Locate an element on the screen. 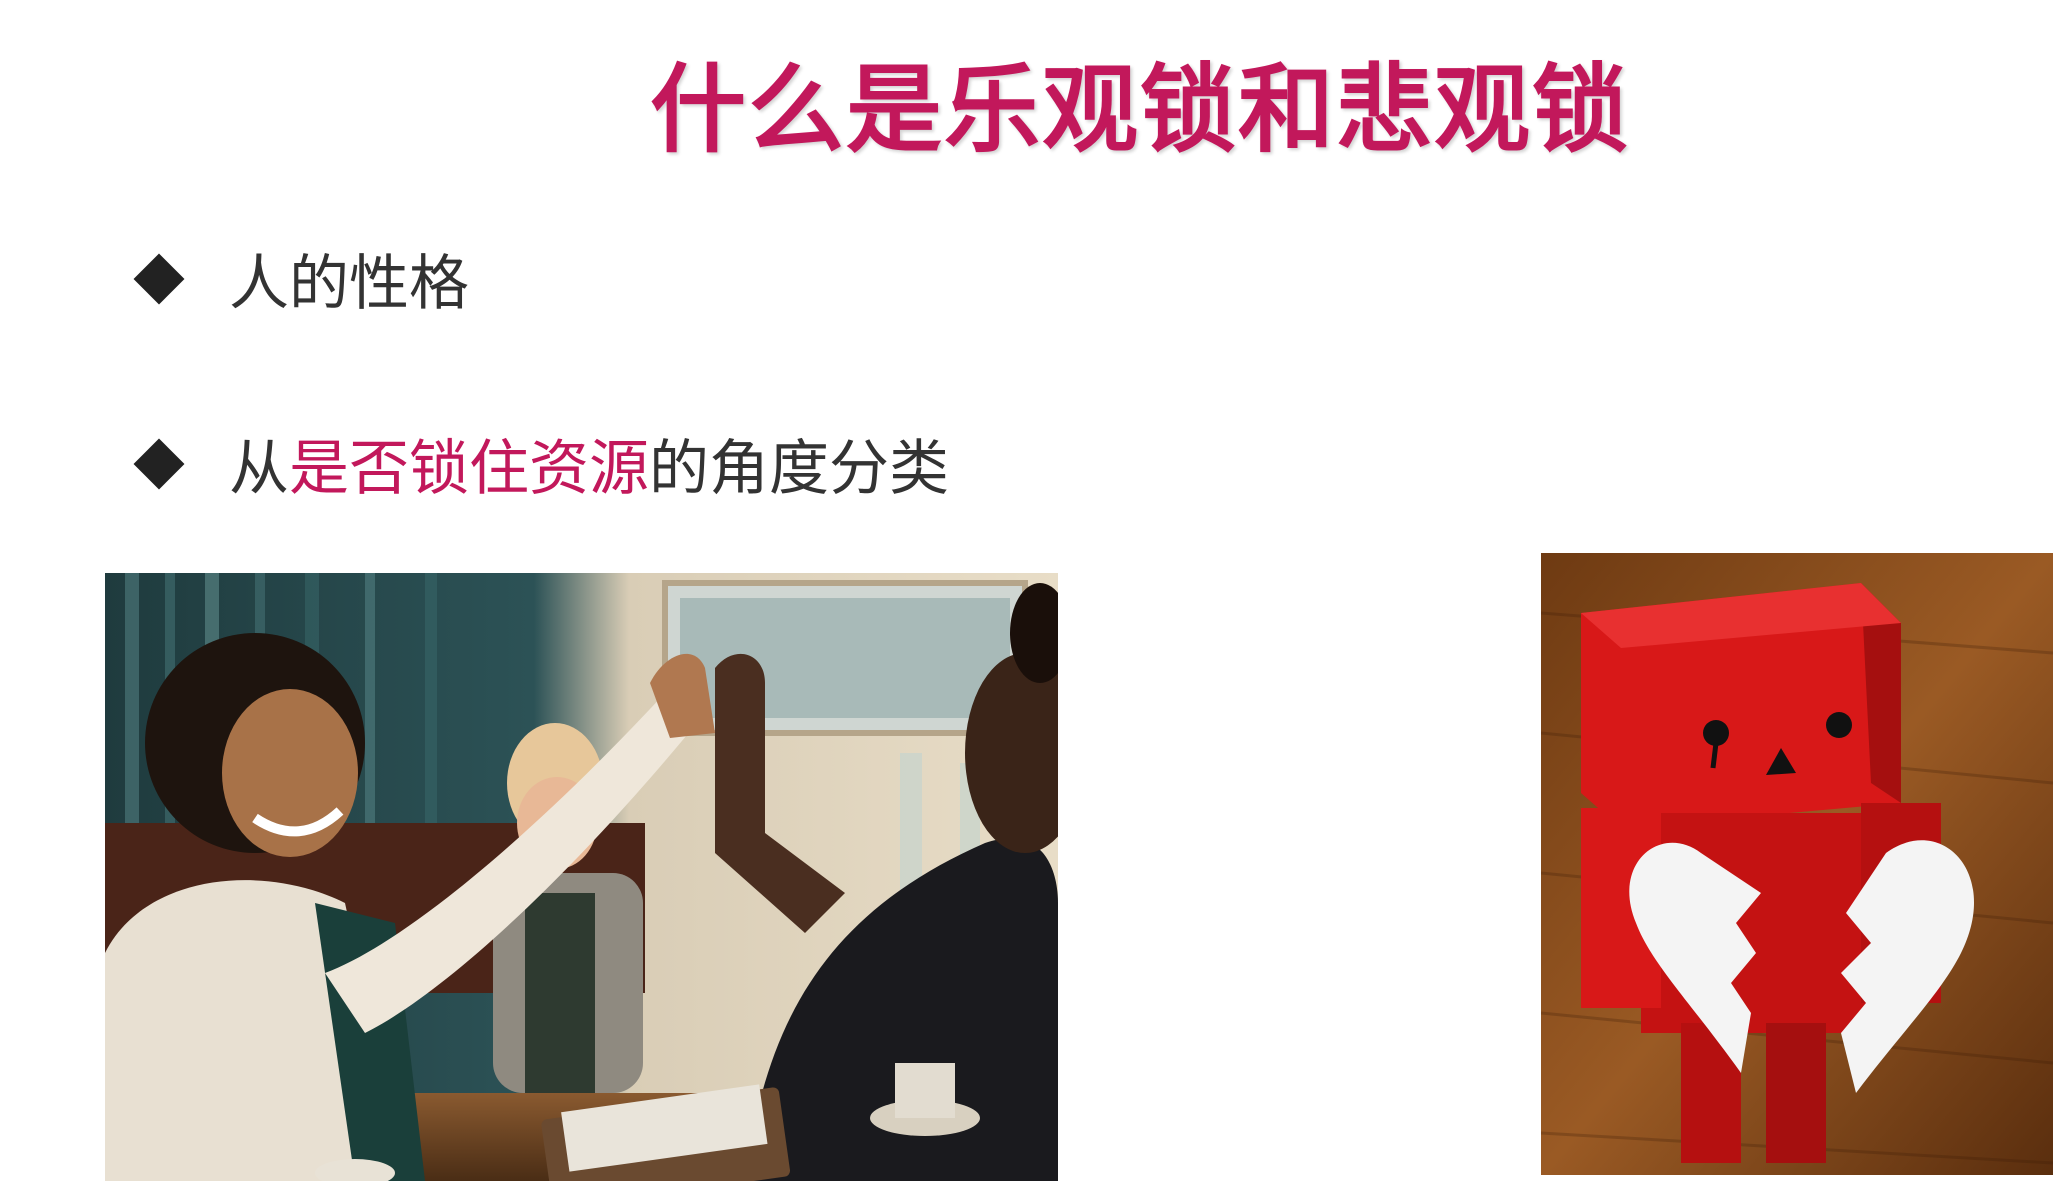 The image size is (2071, 1181). bullet-personality: 人的性格 is located at coordinates (301, 278).